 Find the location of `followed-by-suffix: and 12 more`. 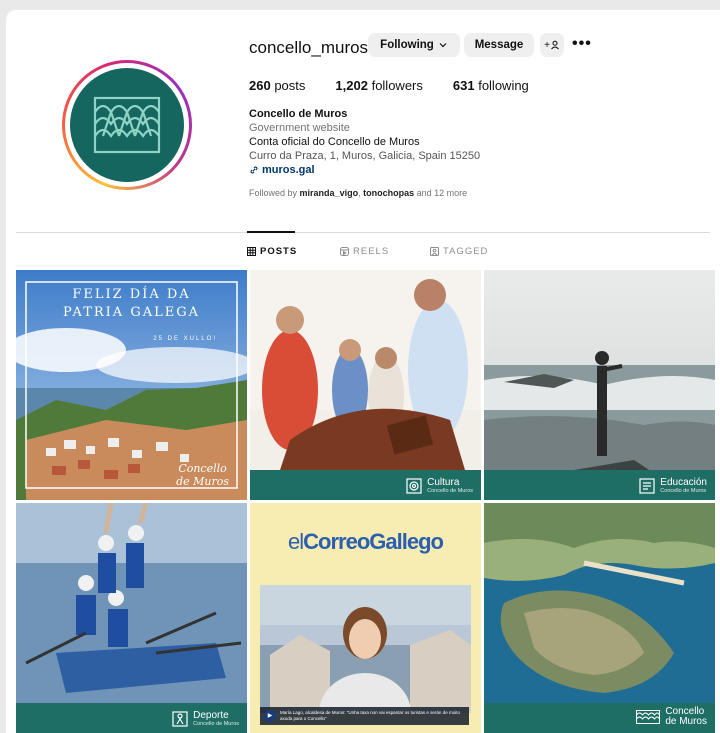

followed-by-suffix: and 12 more is located at coordinates (442, 193).